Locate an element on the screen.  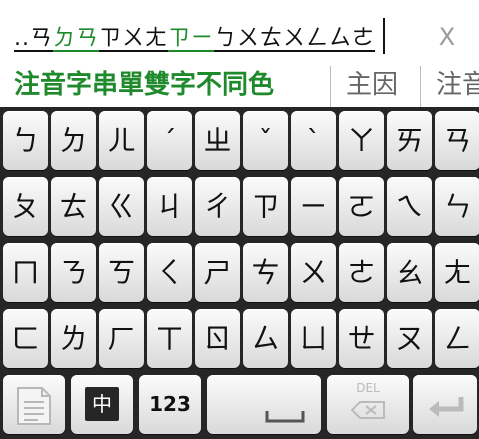
enter-key is located at coordinates (445, 404).